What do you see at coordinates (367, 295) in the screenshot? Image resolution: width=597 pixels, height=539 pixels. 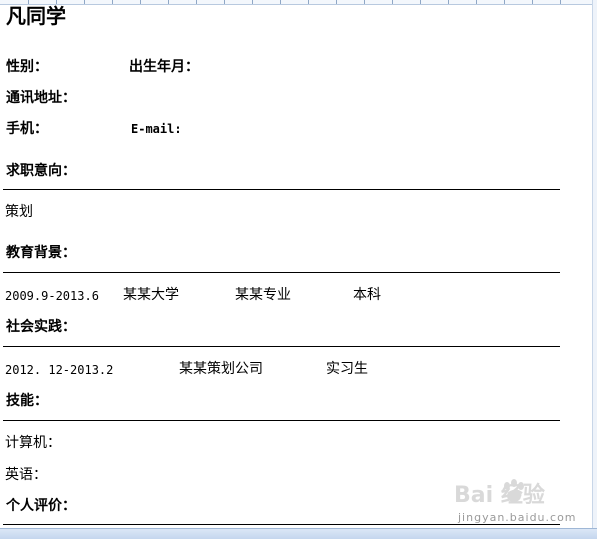 I see `education-degree: 本科` at bounding box center [367, 295].